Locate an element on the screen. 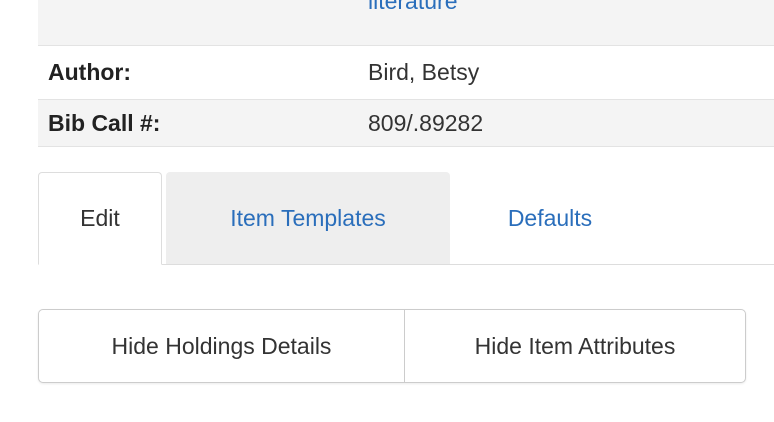  bib-row-author: Author: Bird, Betsy is located at coordinates (406, 73).